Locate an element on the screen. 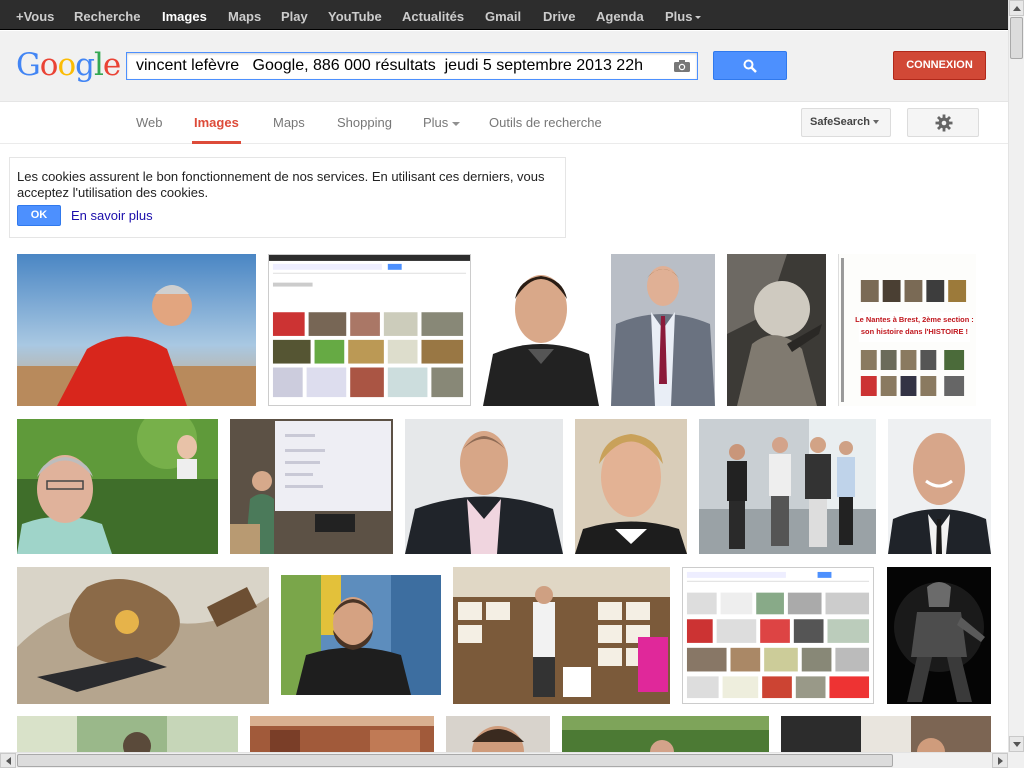 This screenshot has width=1024, height=768. horizontal-scrollbar is located at coordinates (504, 760).